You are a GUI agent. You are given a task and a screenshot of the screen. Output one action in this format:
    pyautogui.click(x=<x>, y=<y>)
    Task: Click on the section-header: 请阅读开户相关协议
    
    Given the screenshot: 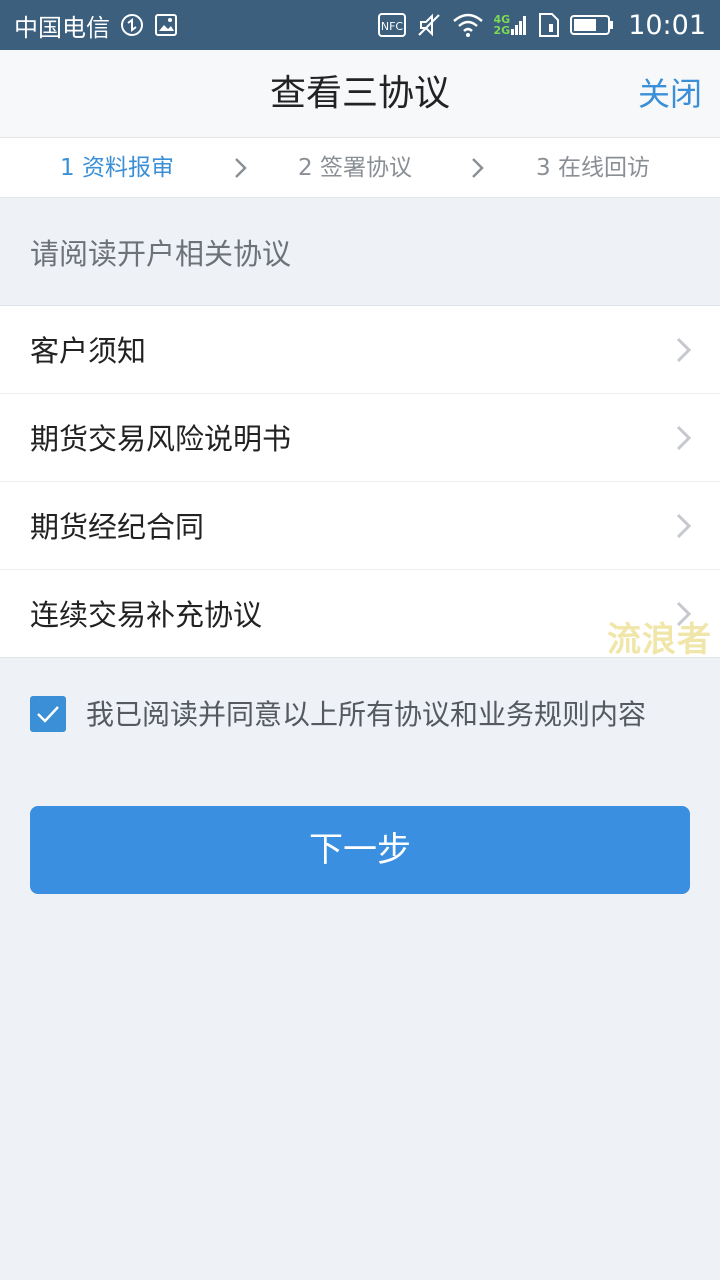 What is the action you would take?
    pyautogui.click(x=360, y=252)
    